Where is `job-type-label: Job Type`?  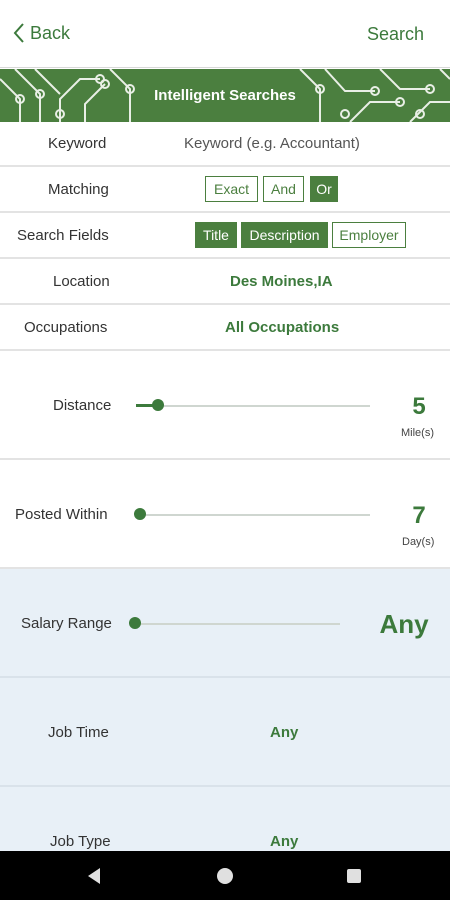 job-type-label: Job Type is located at coordinates (80, 841).